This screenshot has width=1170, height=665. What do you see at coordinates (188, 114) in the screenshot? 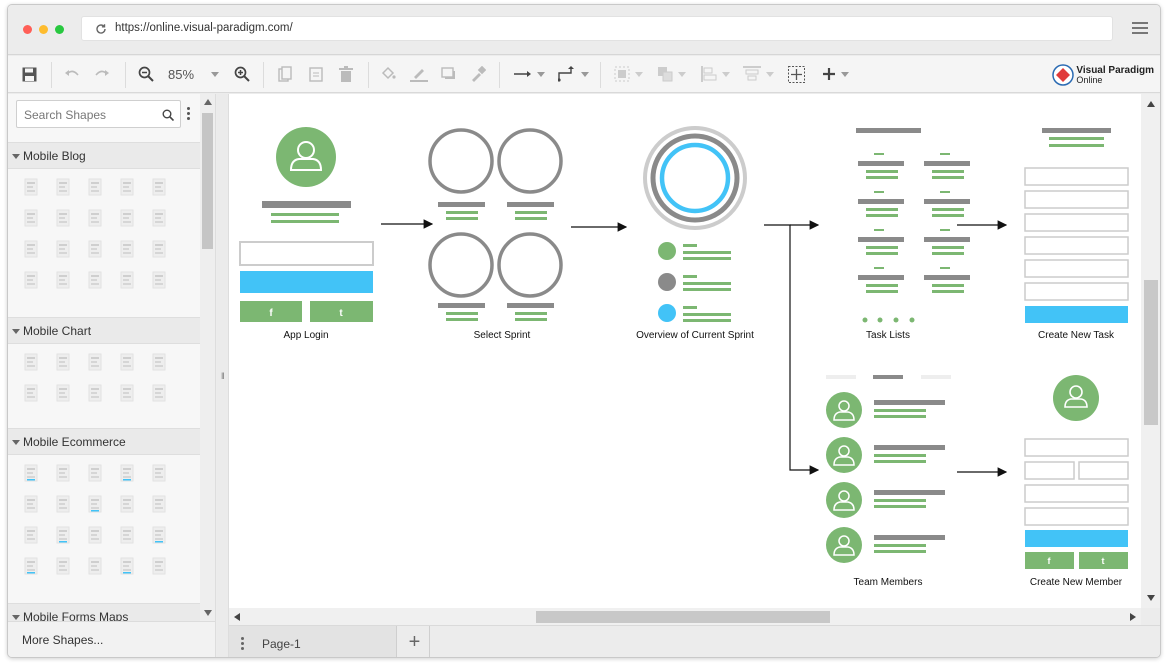
I see `sidebar-options-icon` at bounding box center [188, 114].